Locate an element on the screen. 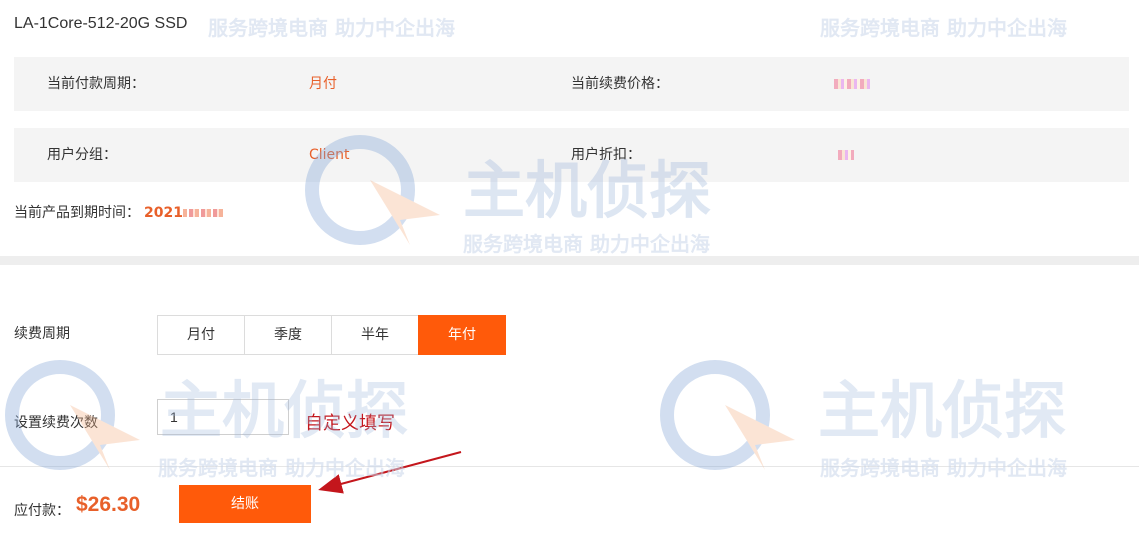 The width and height of the screenshot is (1139, 551). amount-due-label: 应付款： is located at coordinates (42, 511).